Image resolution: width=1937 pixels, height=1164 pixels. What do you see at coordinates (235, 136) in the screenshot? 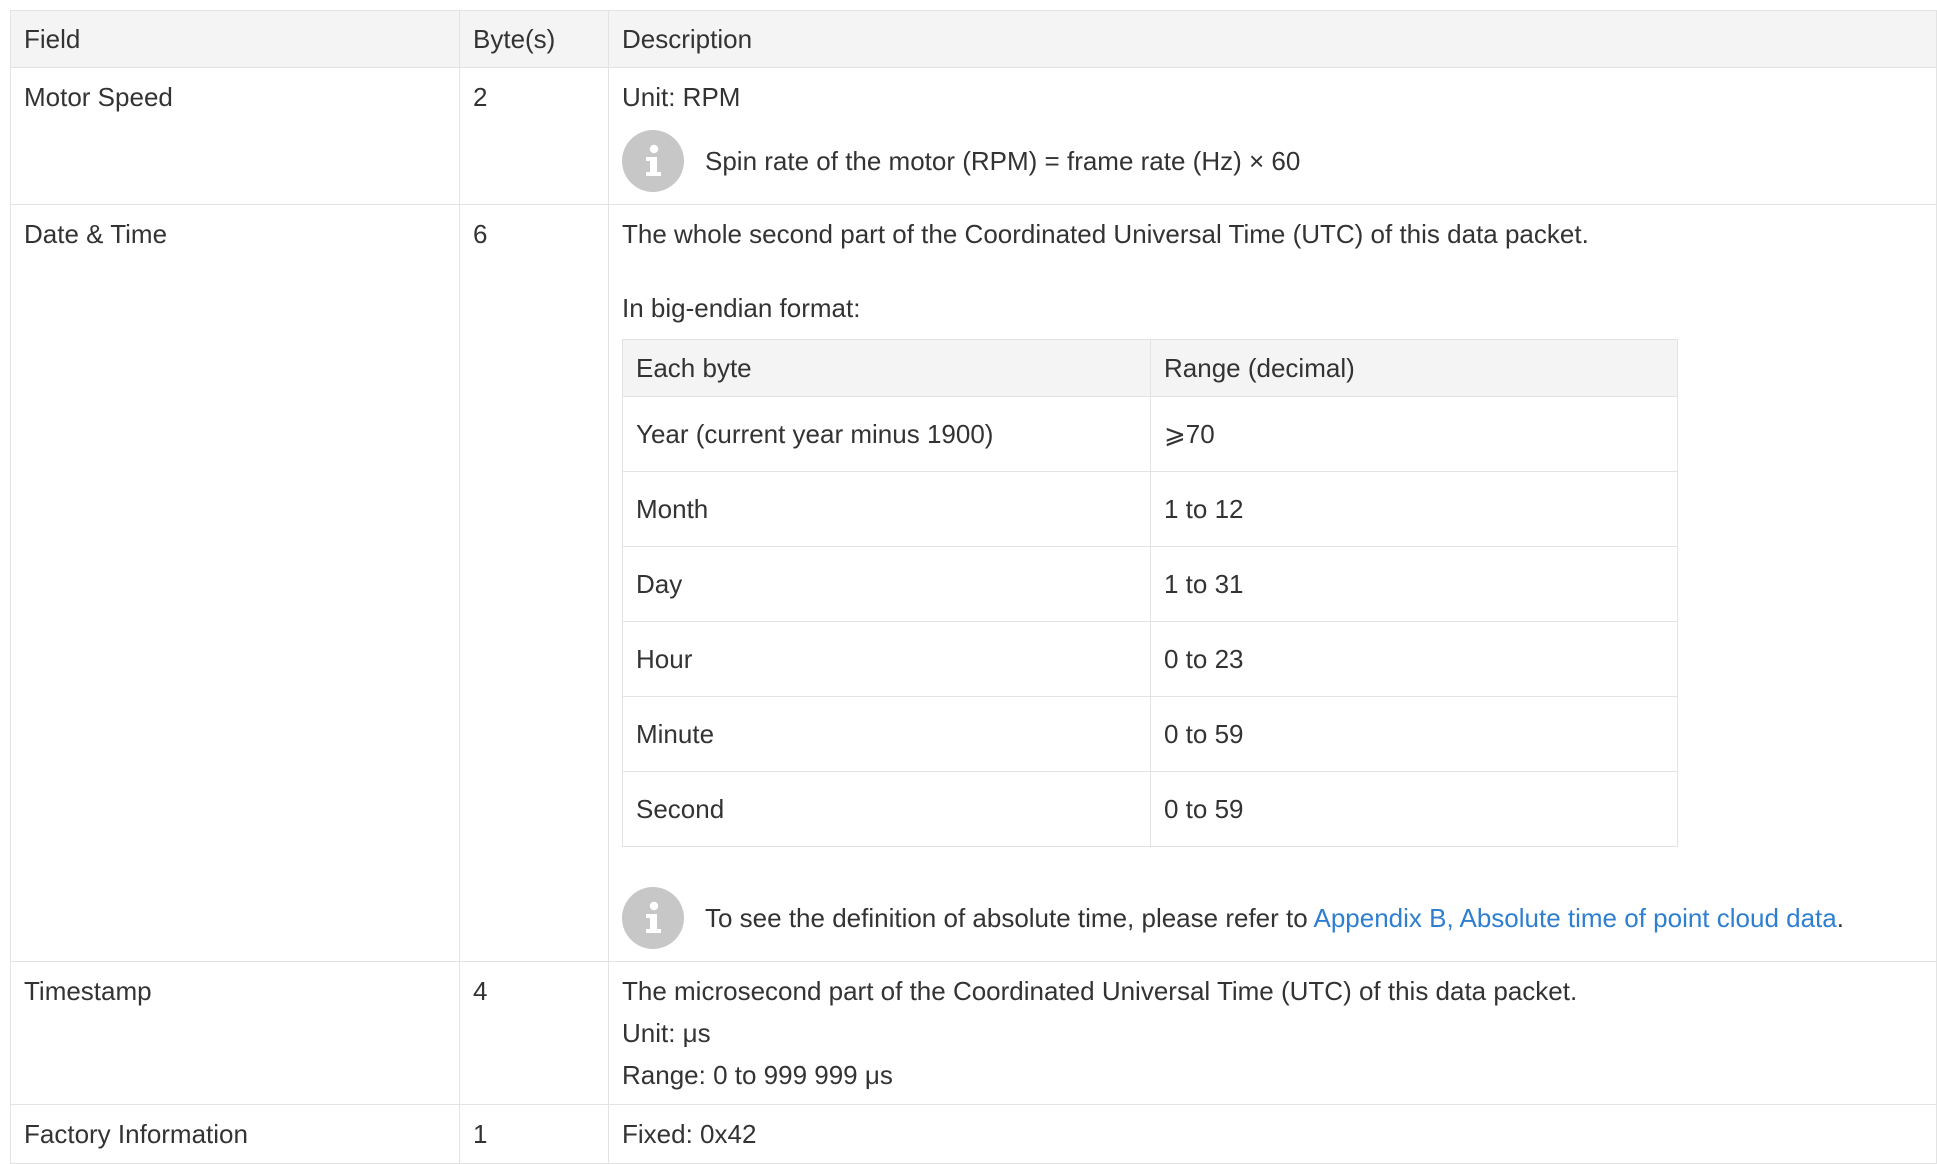
I see `cell-field: Motor Speed` at bounding box center [235, 136].